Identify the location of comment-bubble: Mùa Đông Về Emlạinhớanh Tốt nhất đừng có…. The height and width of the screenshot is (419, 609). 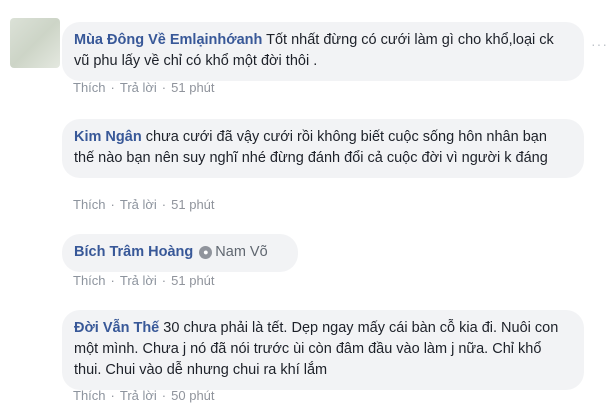
(323, 51).